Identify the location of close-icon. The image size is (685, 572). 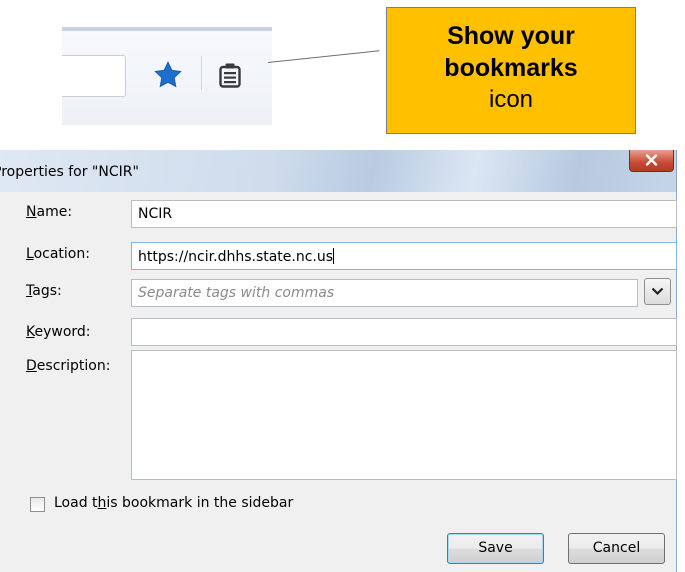
(651, 160).